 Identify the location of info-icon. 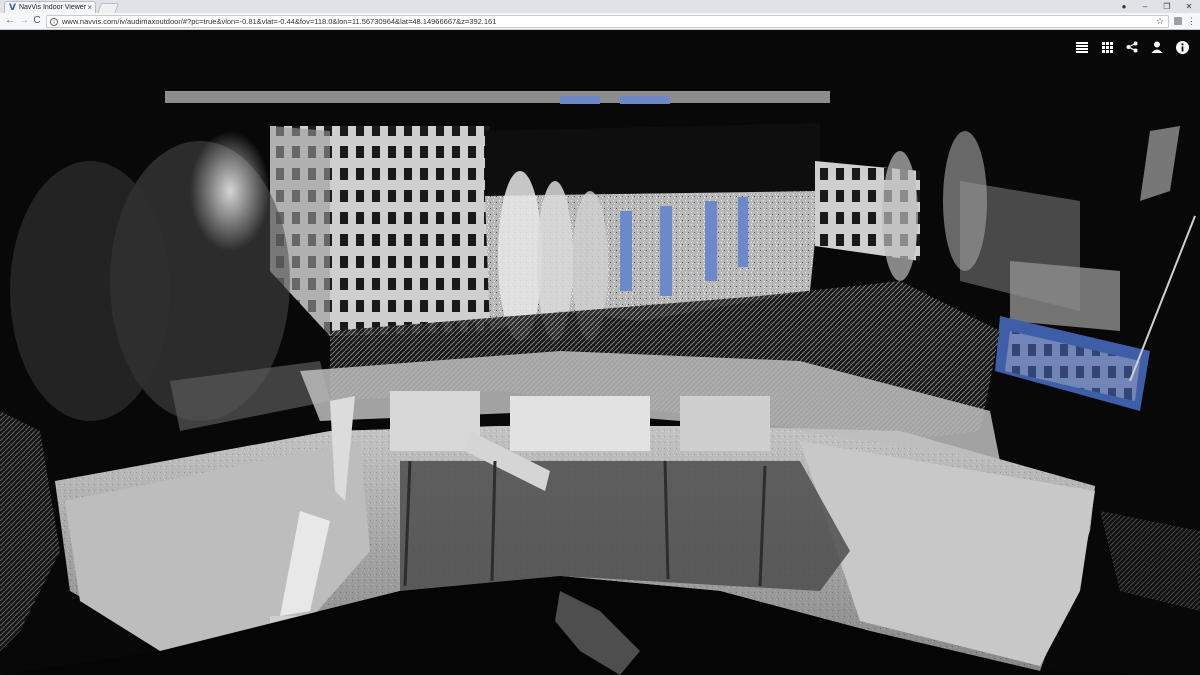
(1182, 47).